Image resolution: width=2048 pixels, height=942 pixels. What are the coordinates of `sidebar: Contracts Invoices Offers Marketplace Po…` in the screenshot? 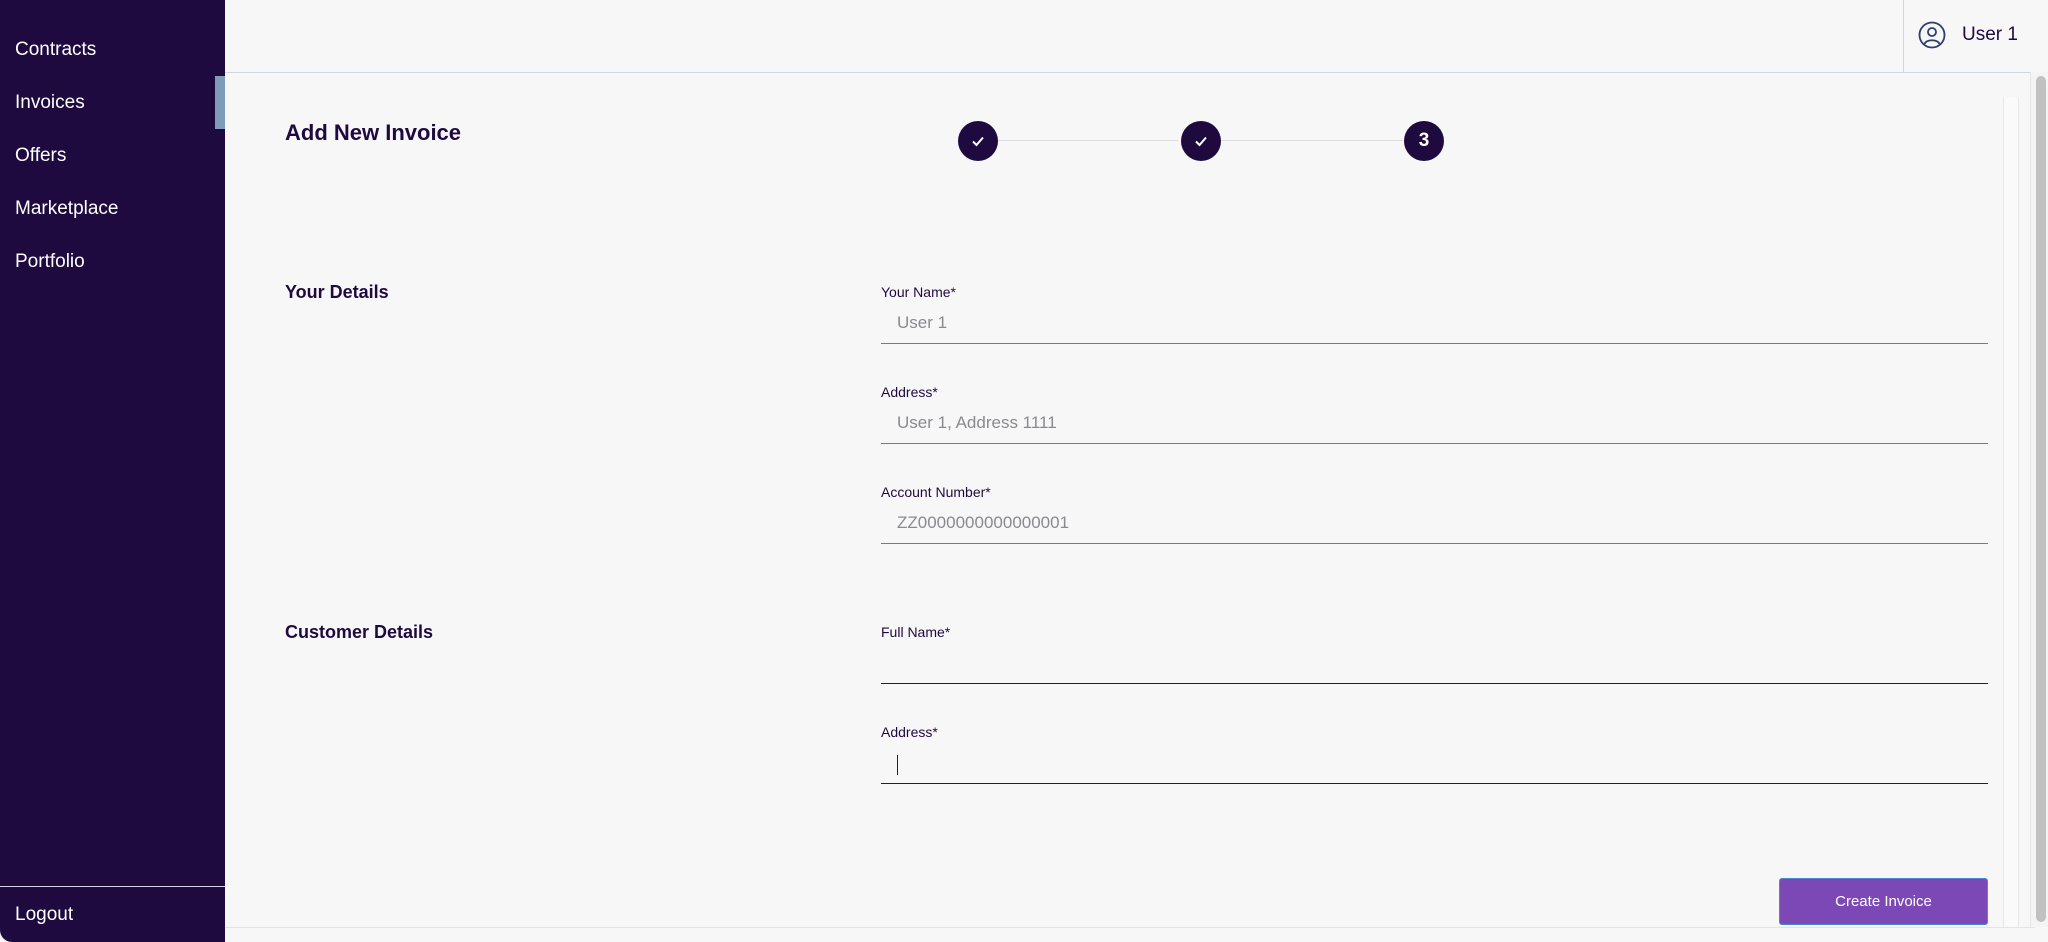 It's located at (112, 471).